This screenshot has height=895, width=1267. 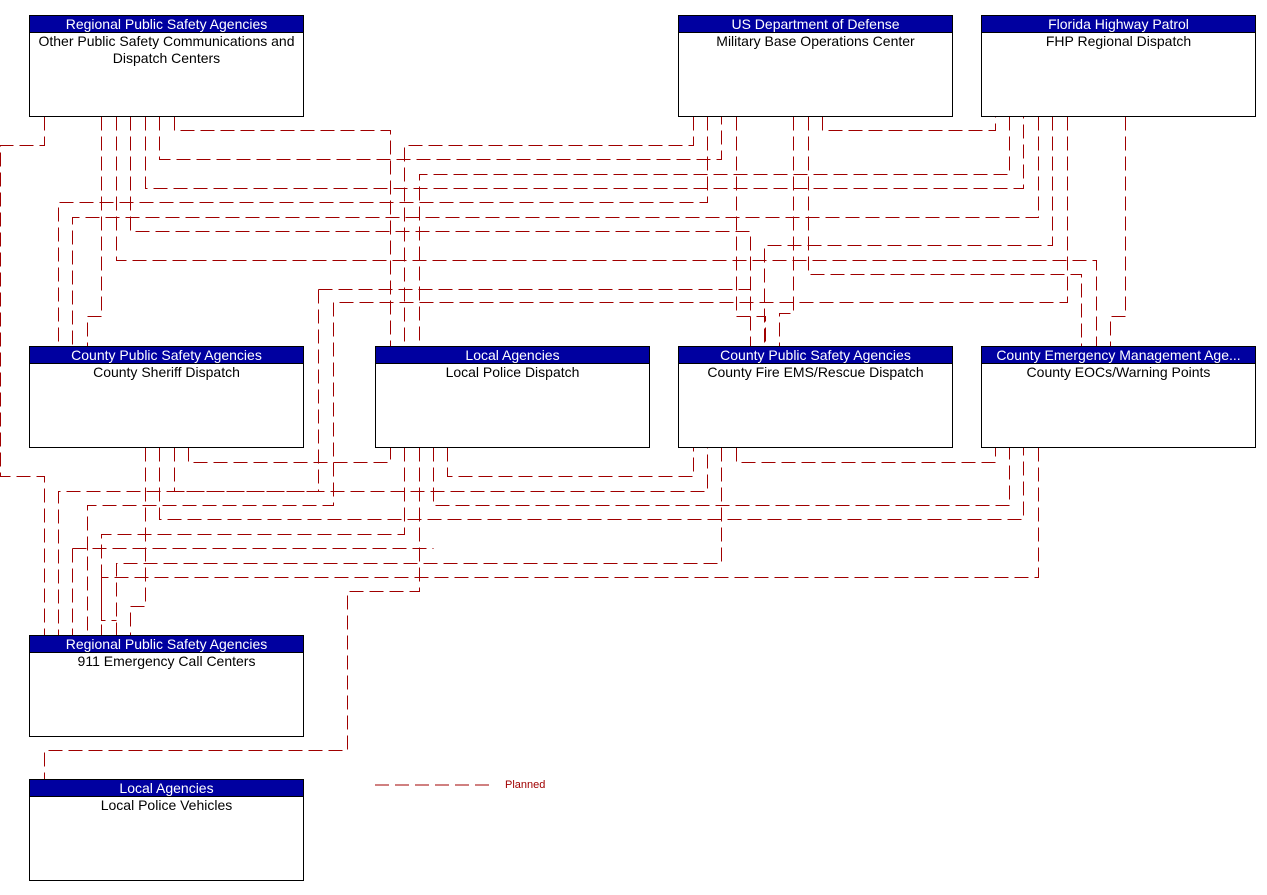 I want to click on connection-local_police-e911, so click(x=253, y=541).